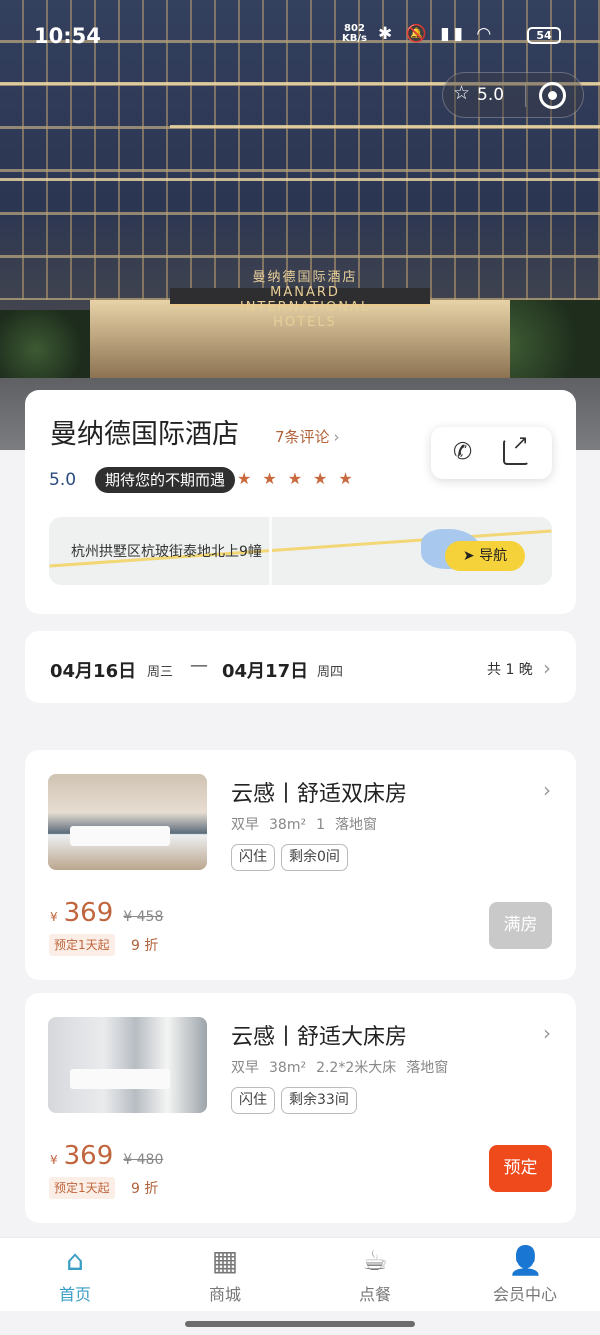 Image resolution: width=600 pixels, height=1335 pixels. I want to click on tab-order-food: ☕ 点餐, so click(375, 1274).